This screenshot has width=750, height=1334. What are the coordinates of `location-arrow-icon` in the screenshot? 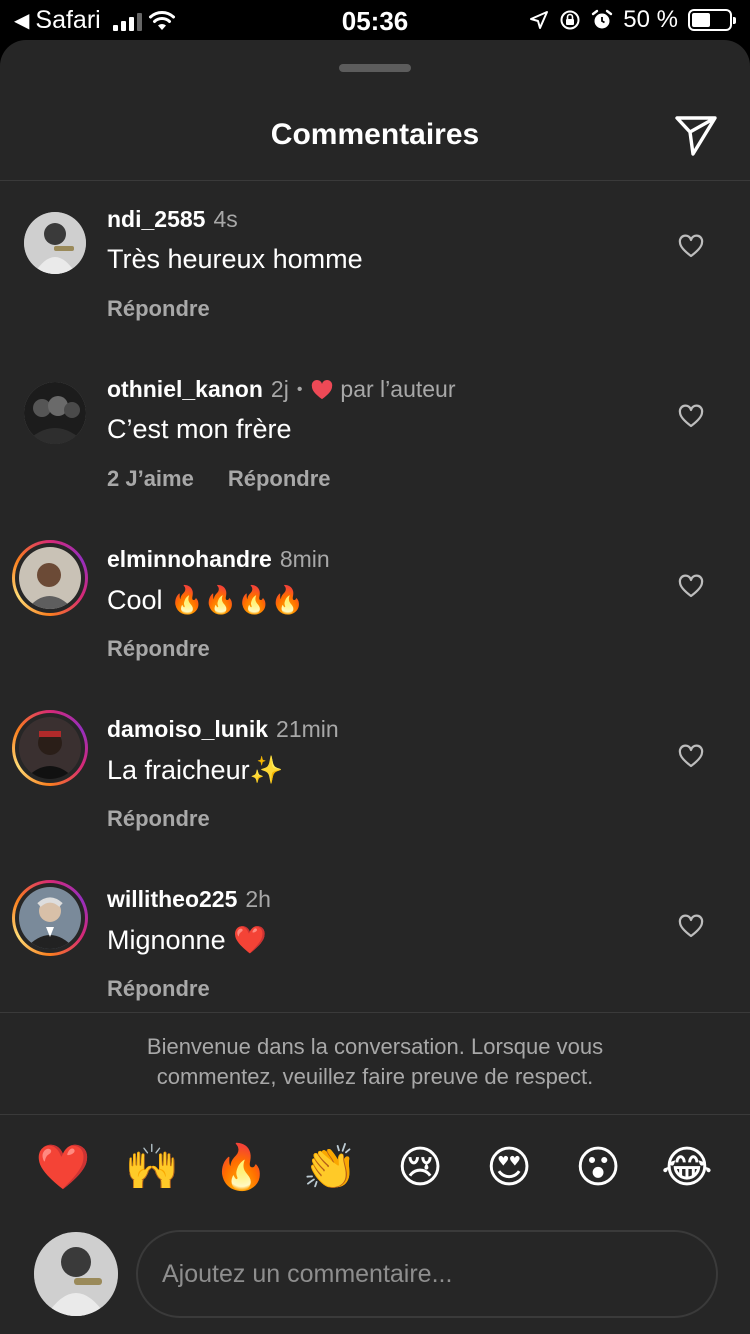 It's located at (539, 20).